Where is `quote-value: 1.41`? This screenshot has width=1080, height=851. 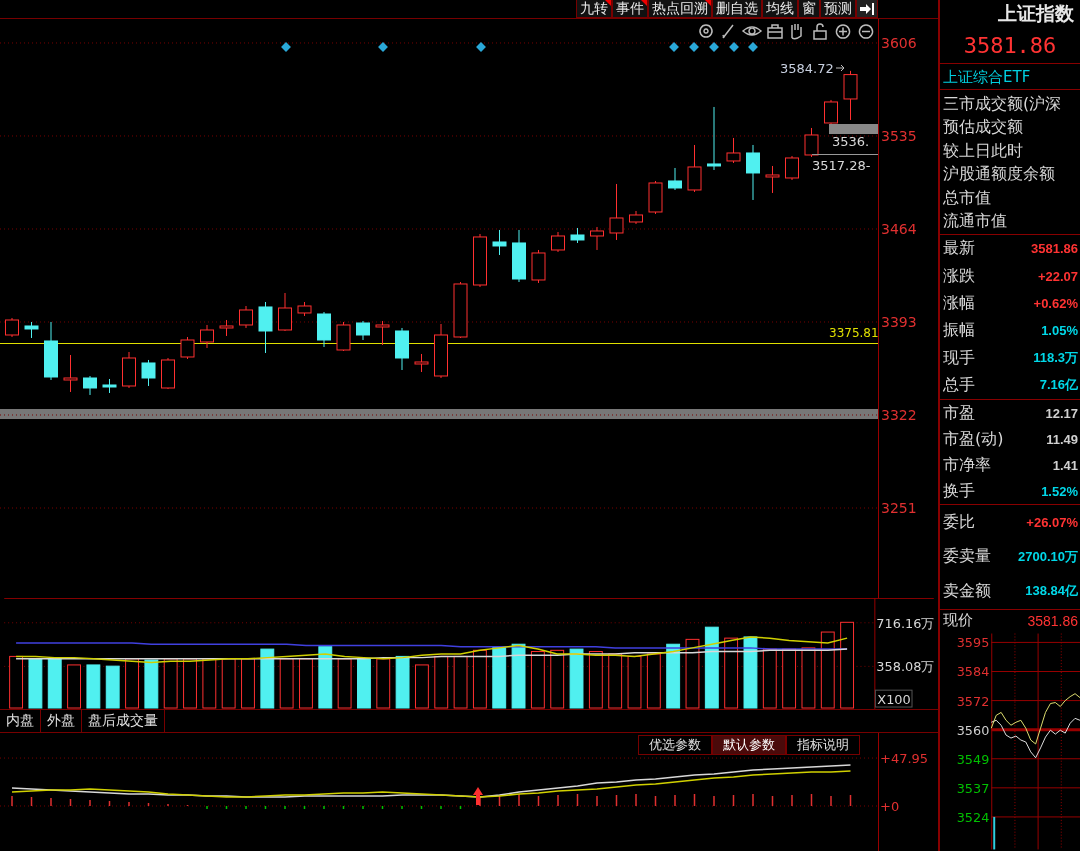
quote-value: 1.41 is located at coordinates (1065, 465).